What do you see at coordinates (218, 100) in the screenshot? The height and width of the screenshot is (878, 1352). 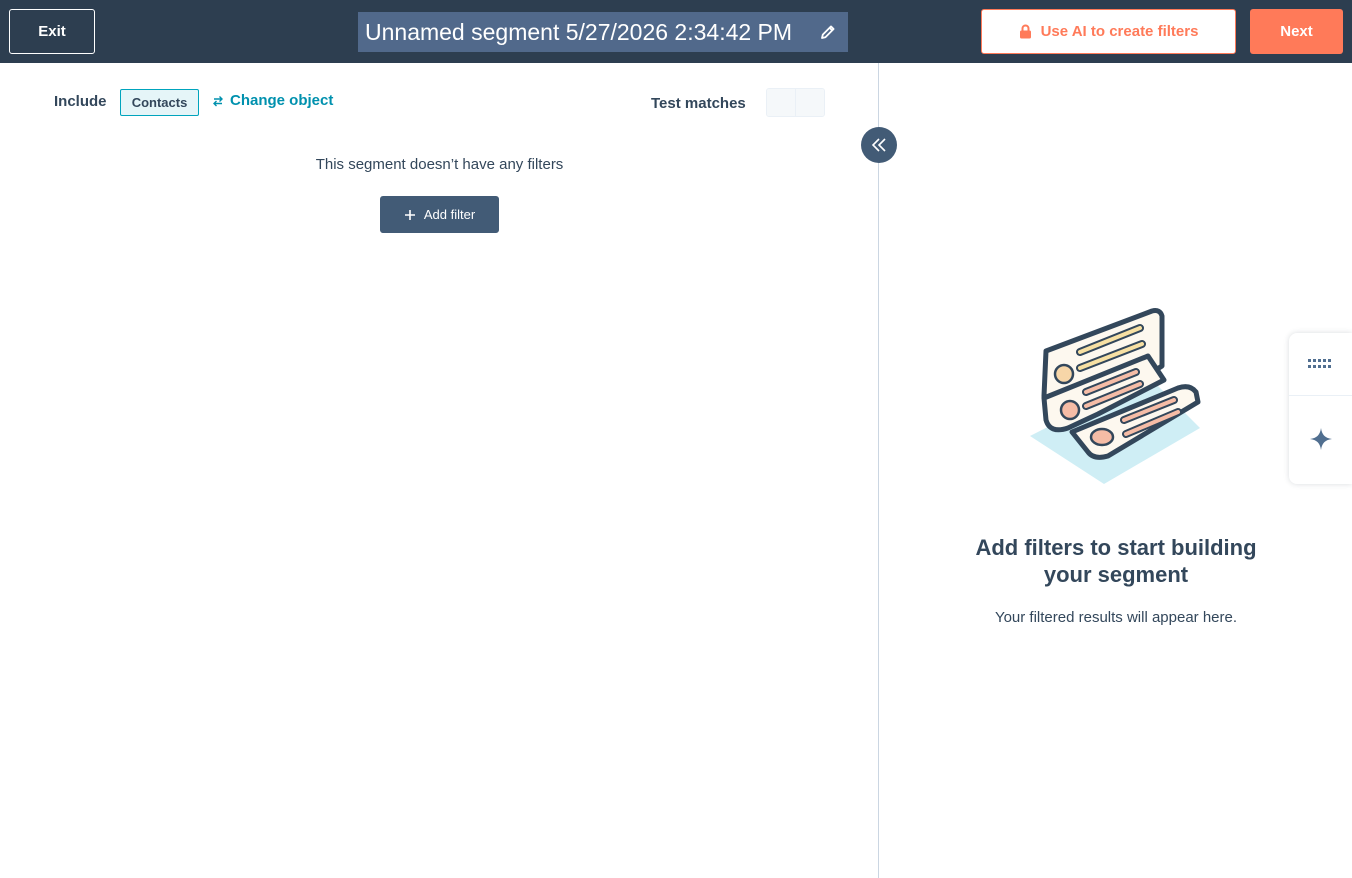 I see `swap-arrows-icon` at bounding box center [218, 100].